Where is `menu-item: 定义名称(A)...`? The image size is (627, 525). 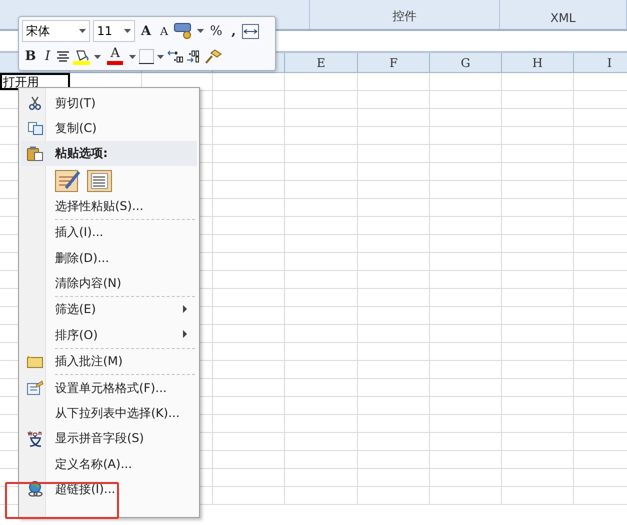 menu-item: 定义名称(A)... is located at coordinates (109, 463).